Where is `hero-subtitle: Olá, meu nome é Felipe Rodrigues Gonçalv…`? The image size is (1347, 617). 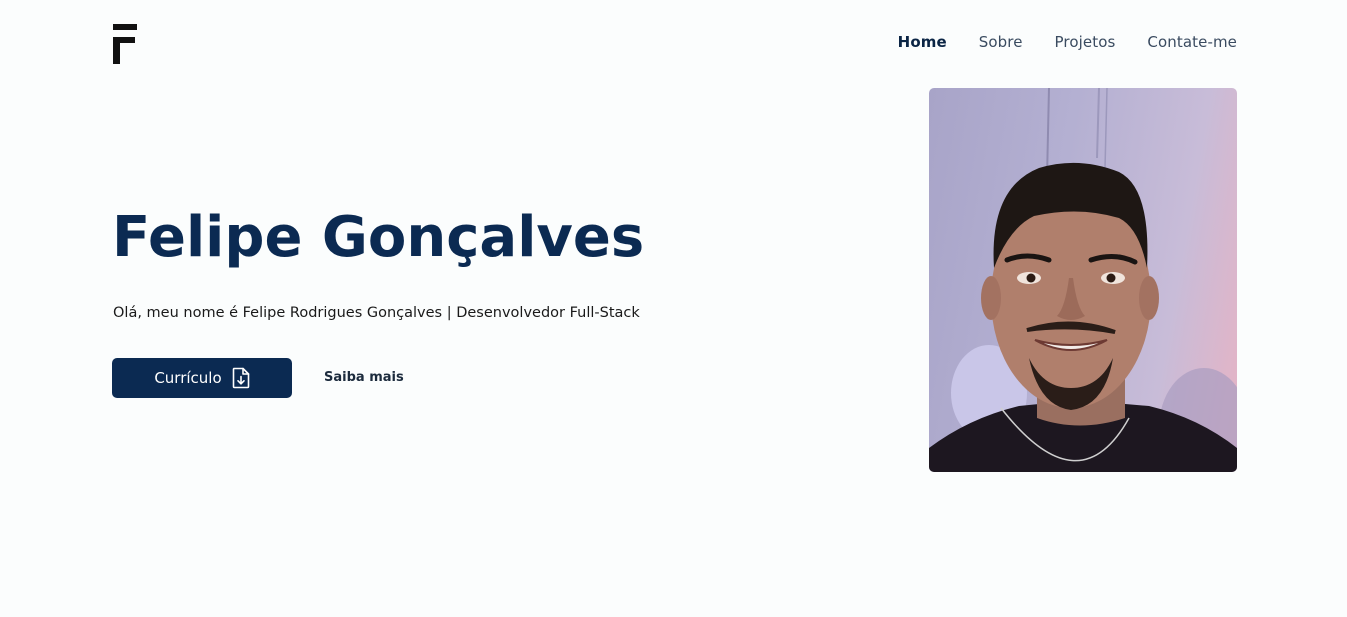
hero-subtitle: Olá, meu nome é Felipe Rodrigues Gonçalv… is located at coordinates (376, 313).